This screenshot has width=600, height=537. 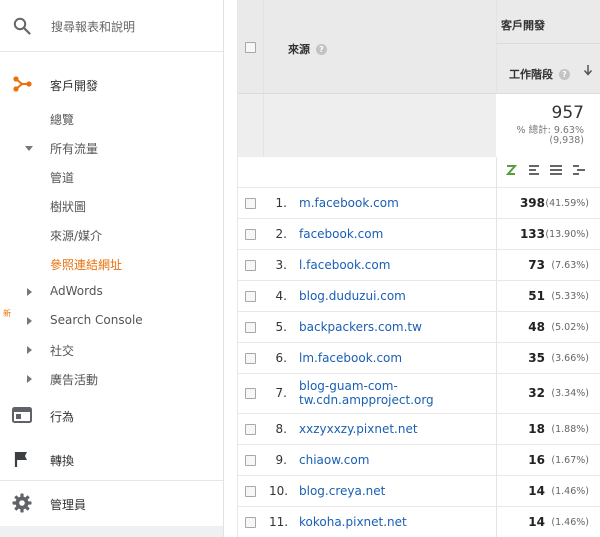 What do you see at coordinates (536, 295) in the screenshot?
I see `sessions-value: 51` at bounding box center [536, 295].